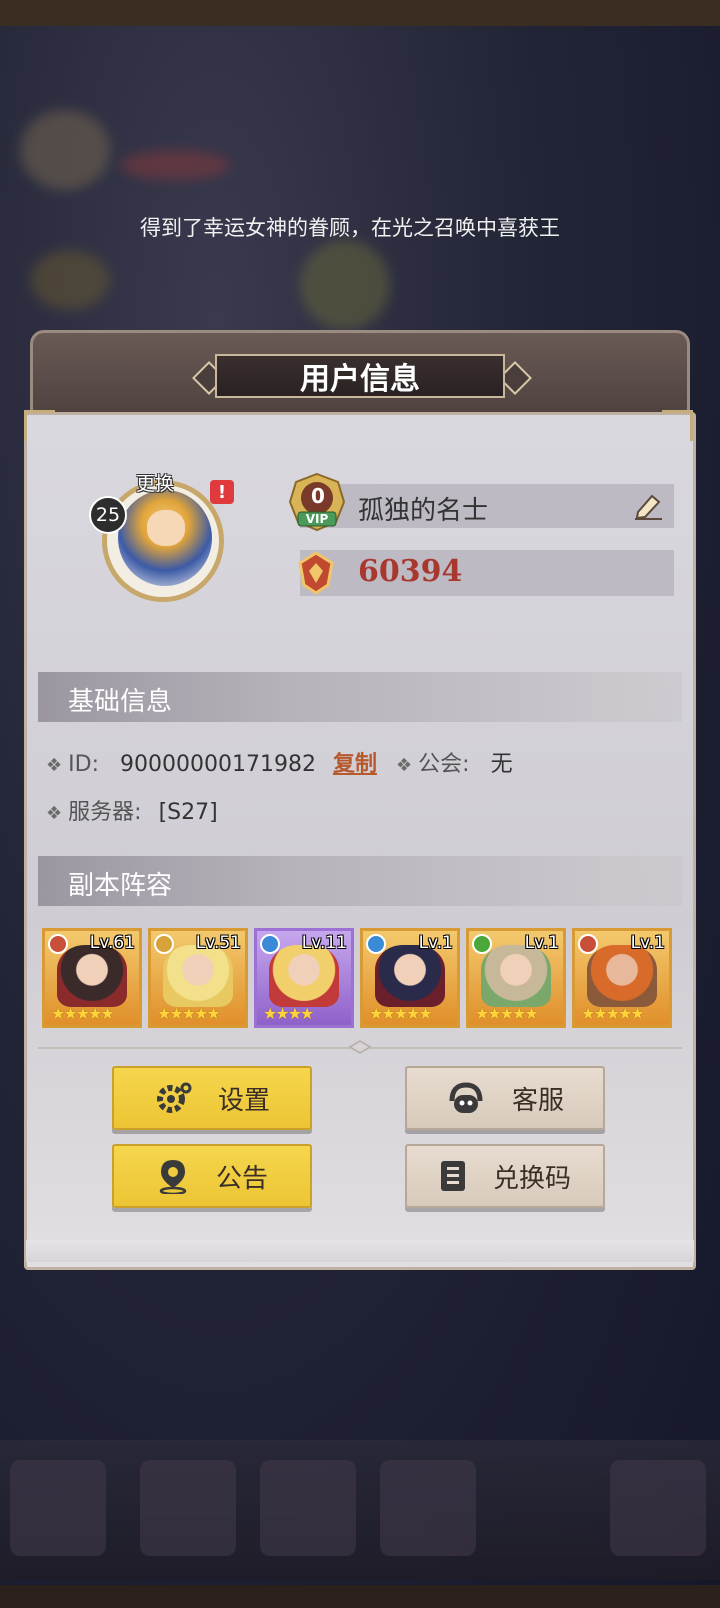 Image resolution: width=720 pixels, height=1608 pixels. What do you see at coordinates (108, 515) in the screenshot?
I see `player-level-badge: 25` at bounding box center [108, 515].